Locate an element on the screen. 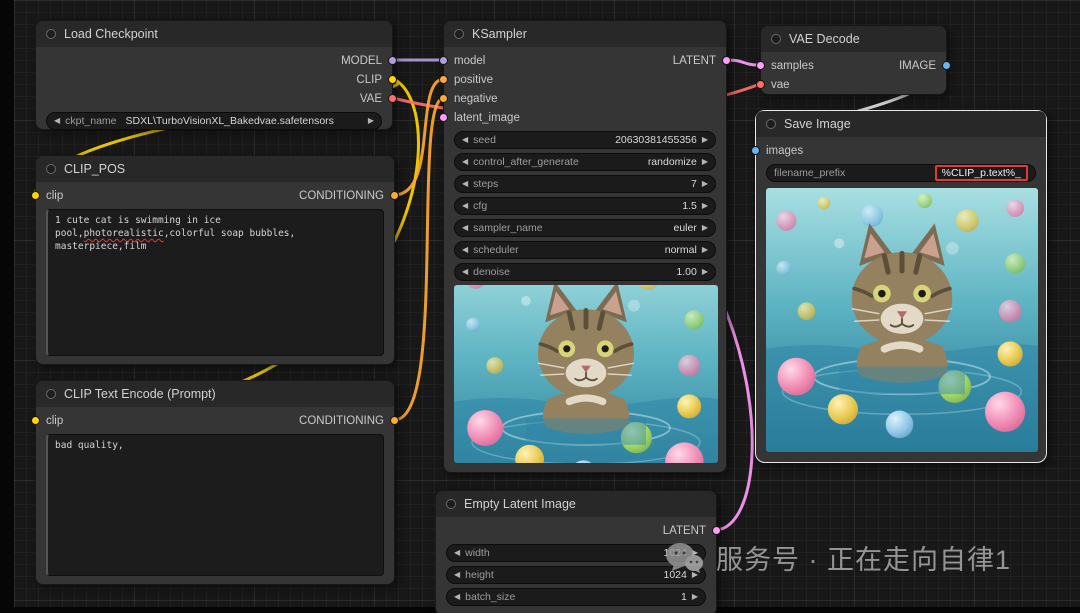 This screenshot has width=1080, height=613. node-body: samples IMAGE vae is located at coordinates (853, 78).